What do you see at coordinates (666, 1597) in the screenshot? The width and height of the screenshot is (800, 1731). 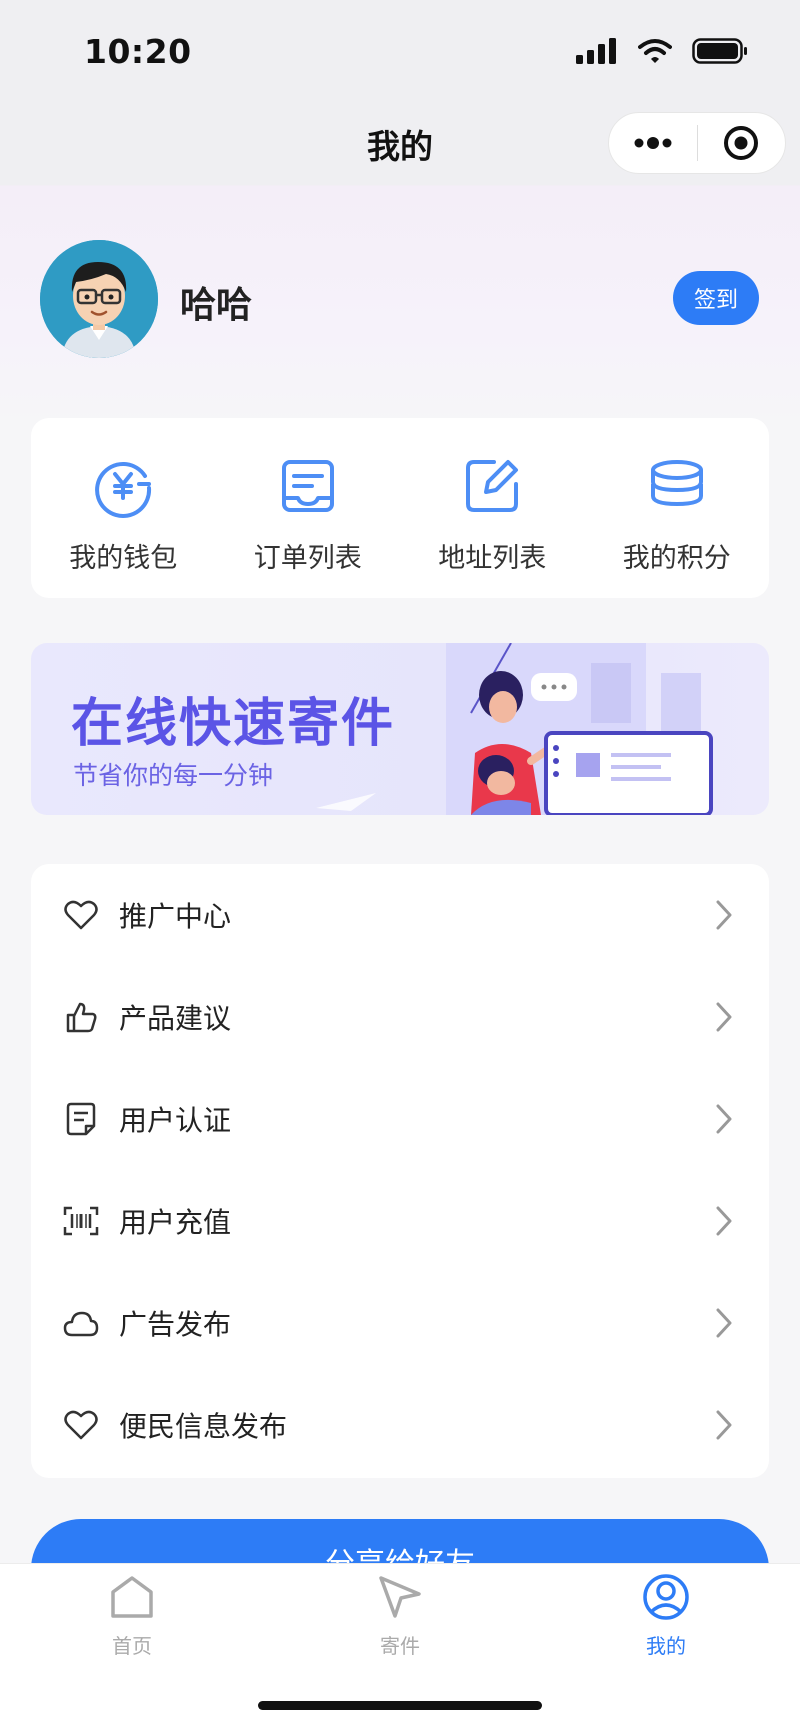 I see `user-icon` at bounding box center [666, 1597].